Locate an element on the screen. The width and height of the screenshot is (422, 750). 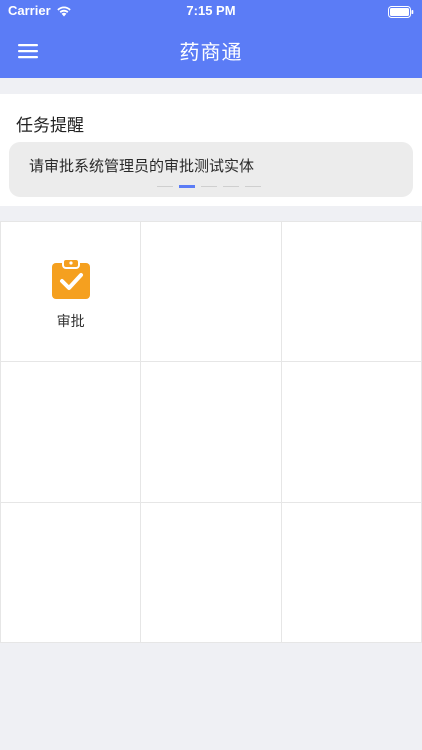
nav-bar: 药商通 is located at coordinates (211, 51).